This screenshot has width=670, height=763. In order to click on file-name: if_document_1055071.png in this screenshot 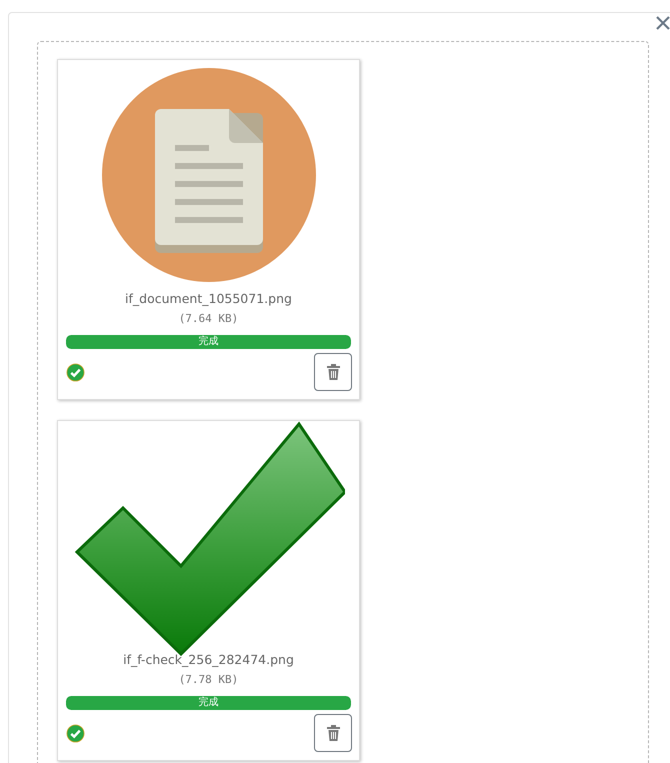, I will do `click(208, 299)`.